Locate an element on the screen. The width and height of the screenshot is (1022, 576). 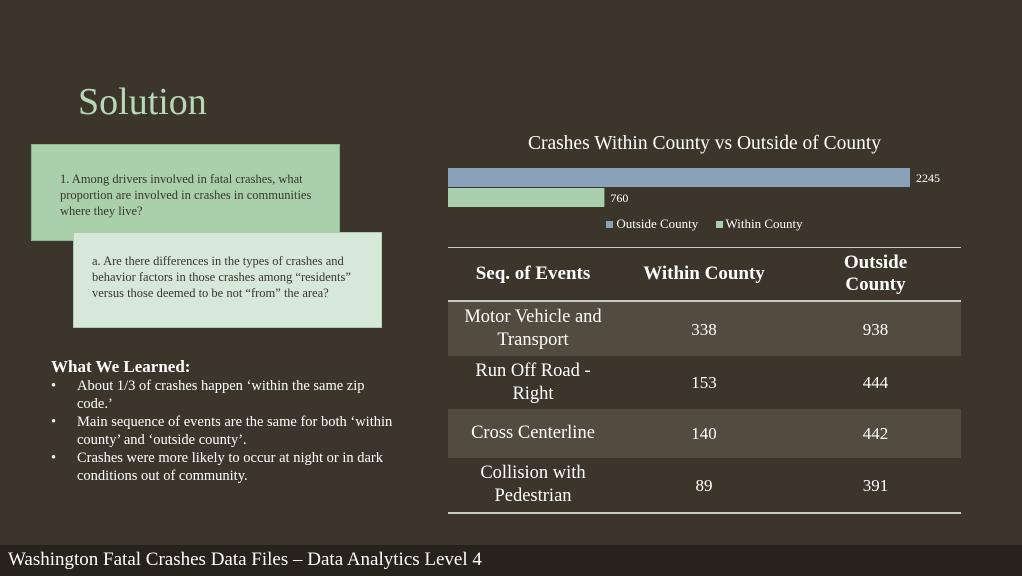
event-name: Collision with Pedestrian is located at coordinates (533, 484).